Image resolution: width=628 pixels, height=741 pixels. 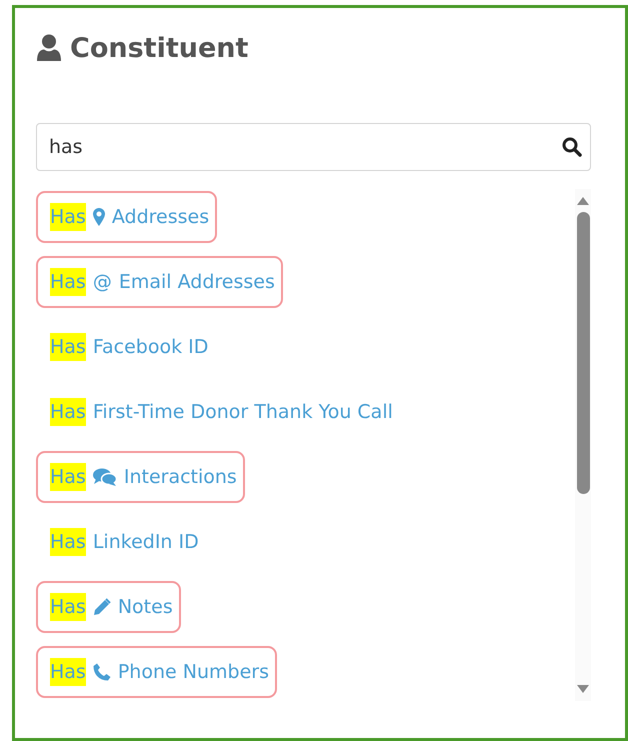 I want to click on result-item: Has Addresses, so click(x=127, y=217).